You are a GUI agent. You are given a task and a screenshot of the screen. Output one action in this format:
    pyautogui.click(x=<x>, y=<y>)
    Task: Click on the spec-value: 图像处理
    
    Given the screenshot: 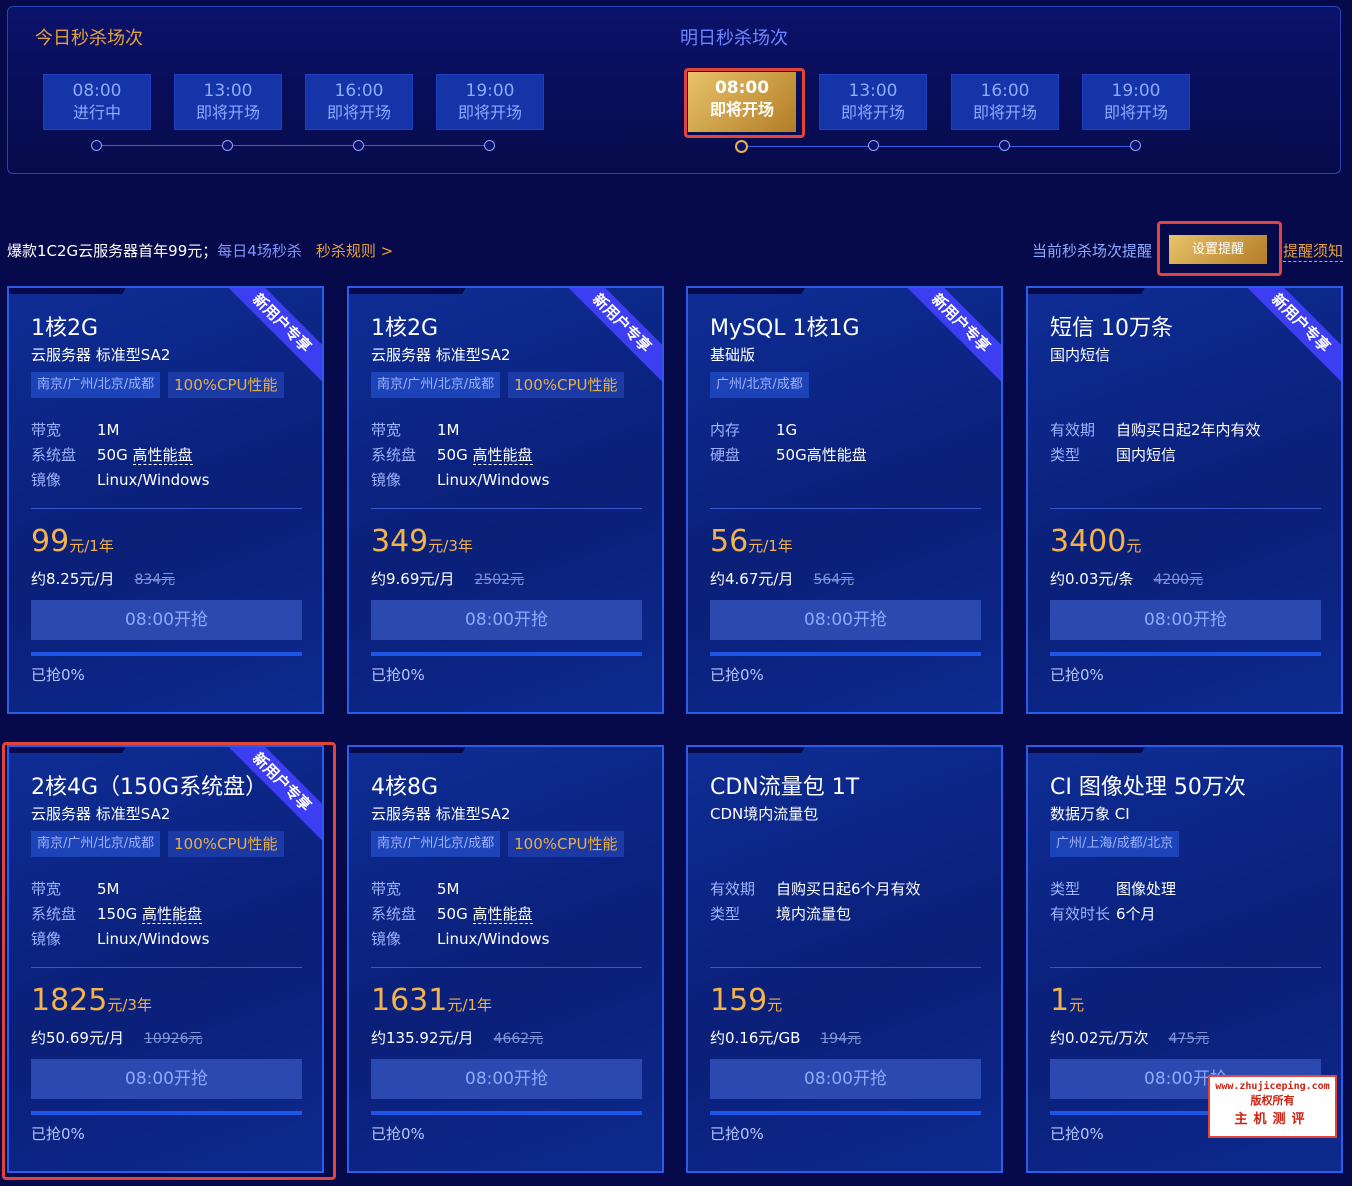 What is the action you would take?
    pyautogui.click(x=1146, y=889)
    